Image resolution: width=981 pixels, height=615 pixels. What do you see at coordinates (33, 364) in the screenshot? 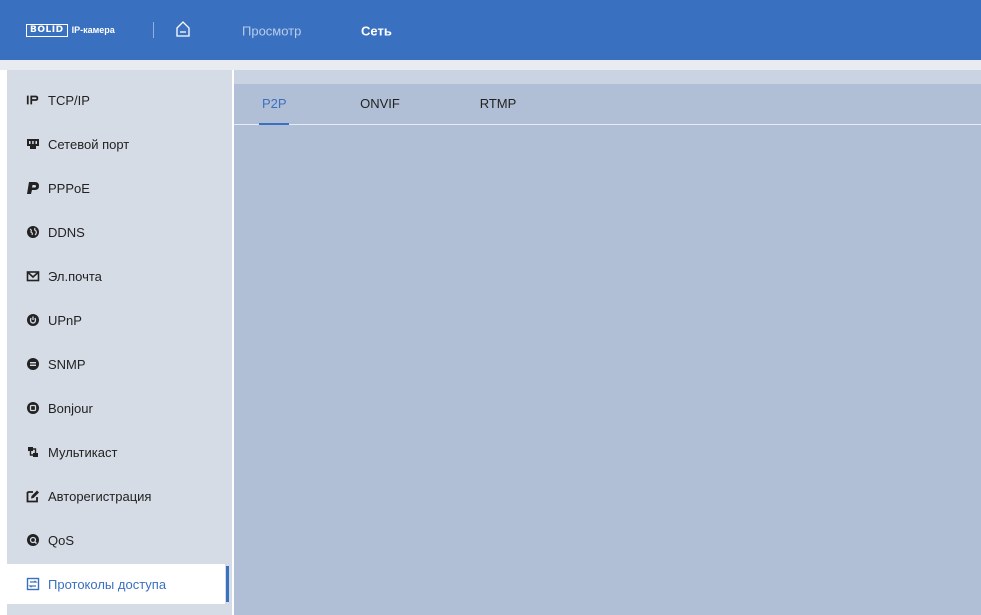
I see `snmp-icon` at bounding box center [33, 364].